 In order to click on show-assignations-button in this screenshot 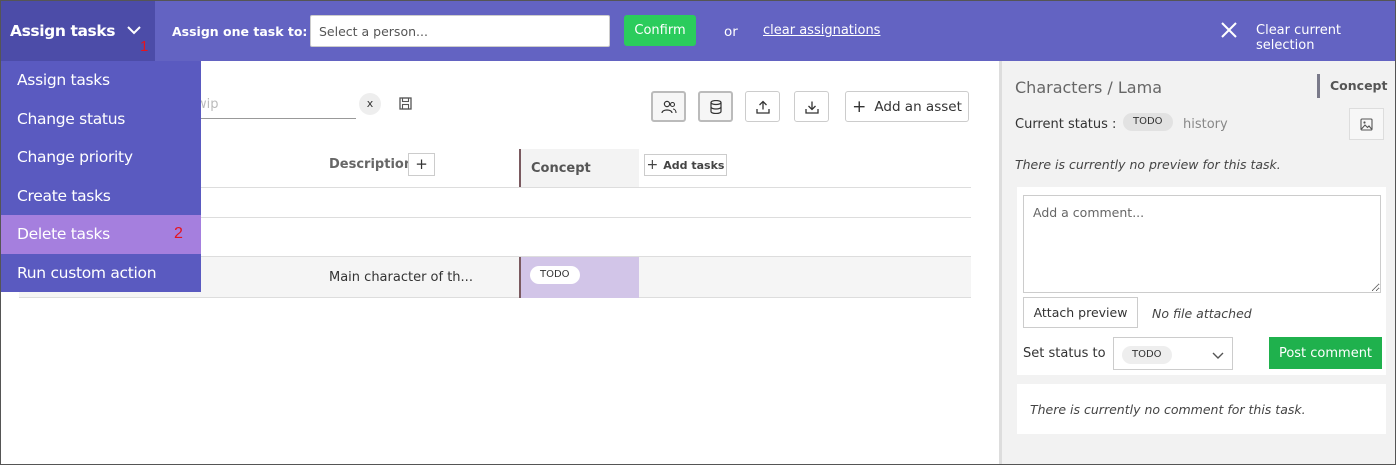, I will do `click(668, 106)`.